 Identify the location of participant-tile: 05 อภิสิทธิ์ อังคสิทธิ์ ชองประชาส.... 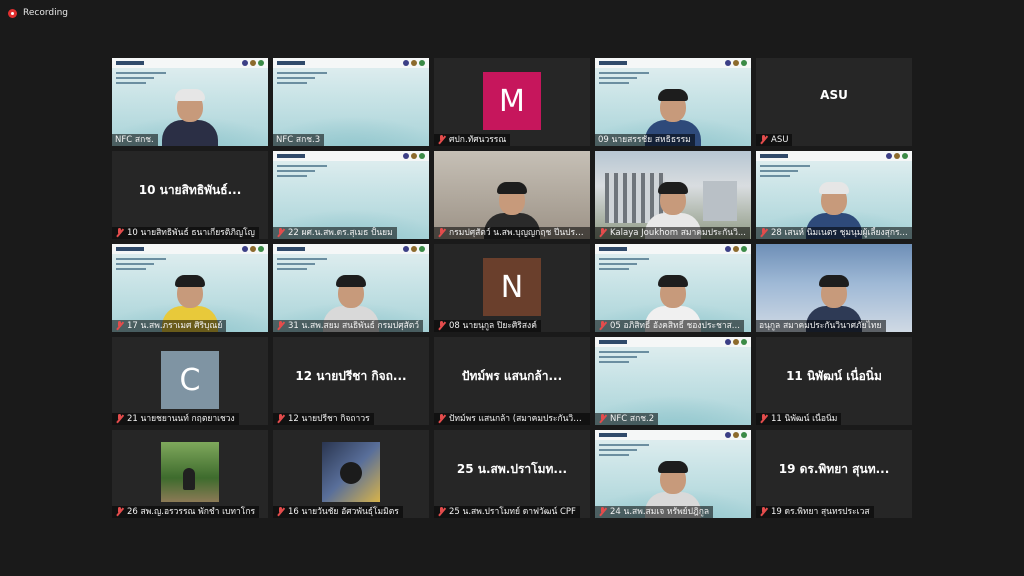
(673, 288).